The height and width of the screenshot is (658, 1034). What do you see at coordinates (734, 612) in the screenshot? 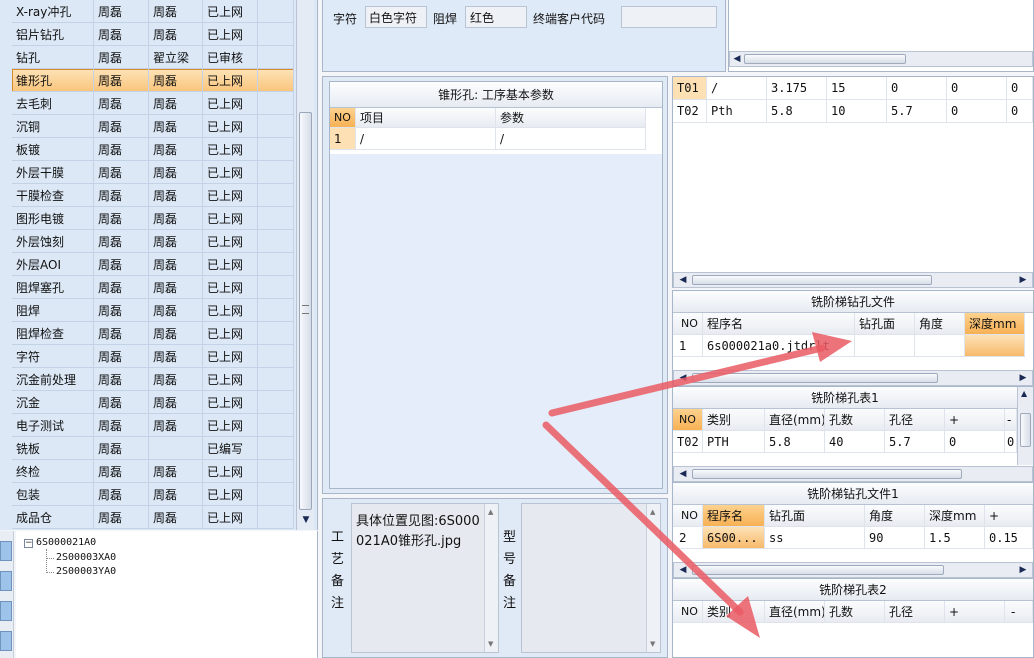
I see `sht2-header-type: 类别` at bounding box center [734, 612].